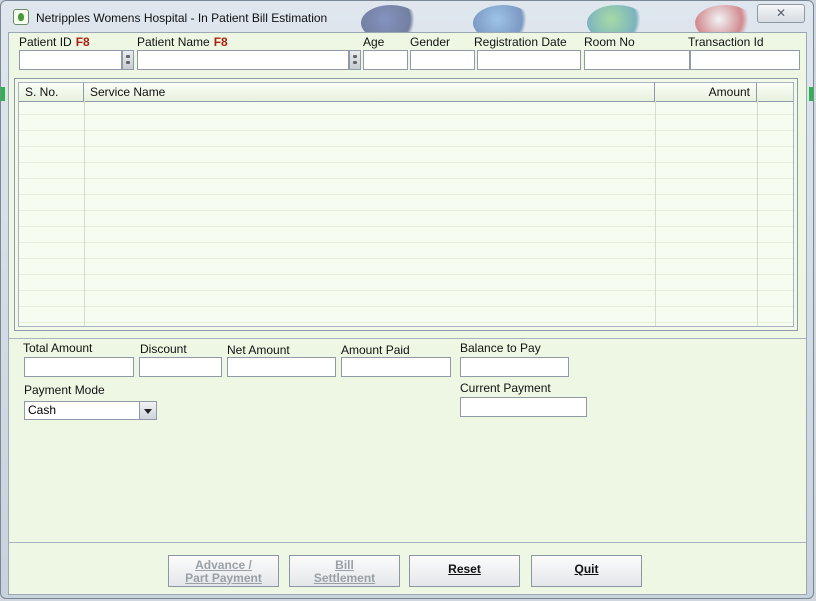 The image size is (816, 601). I want to click on bill-settlement-button: Bill Settlement, so click(344, 571).